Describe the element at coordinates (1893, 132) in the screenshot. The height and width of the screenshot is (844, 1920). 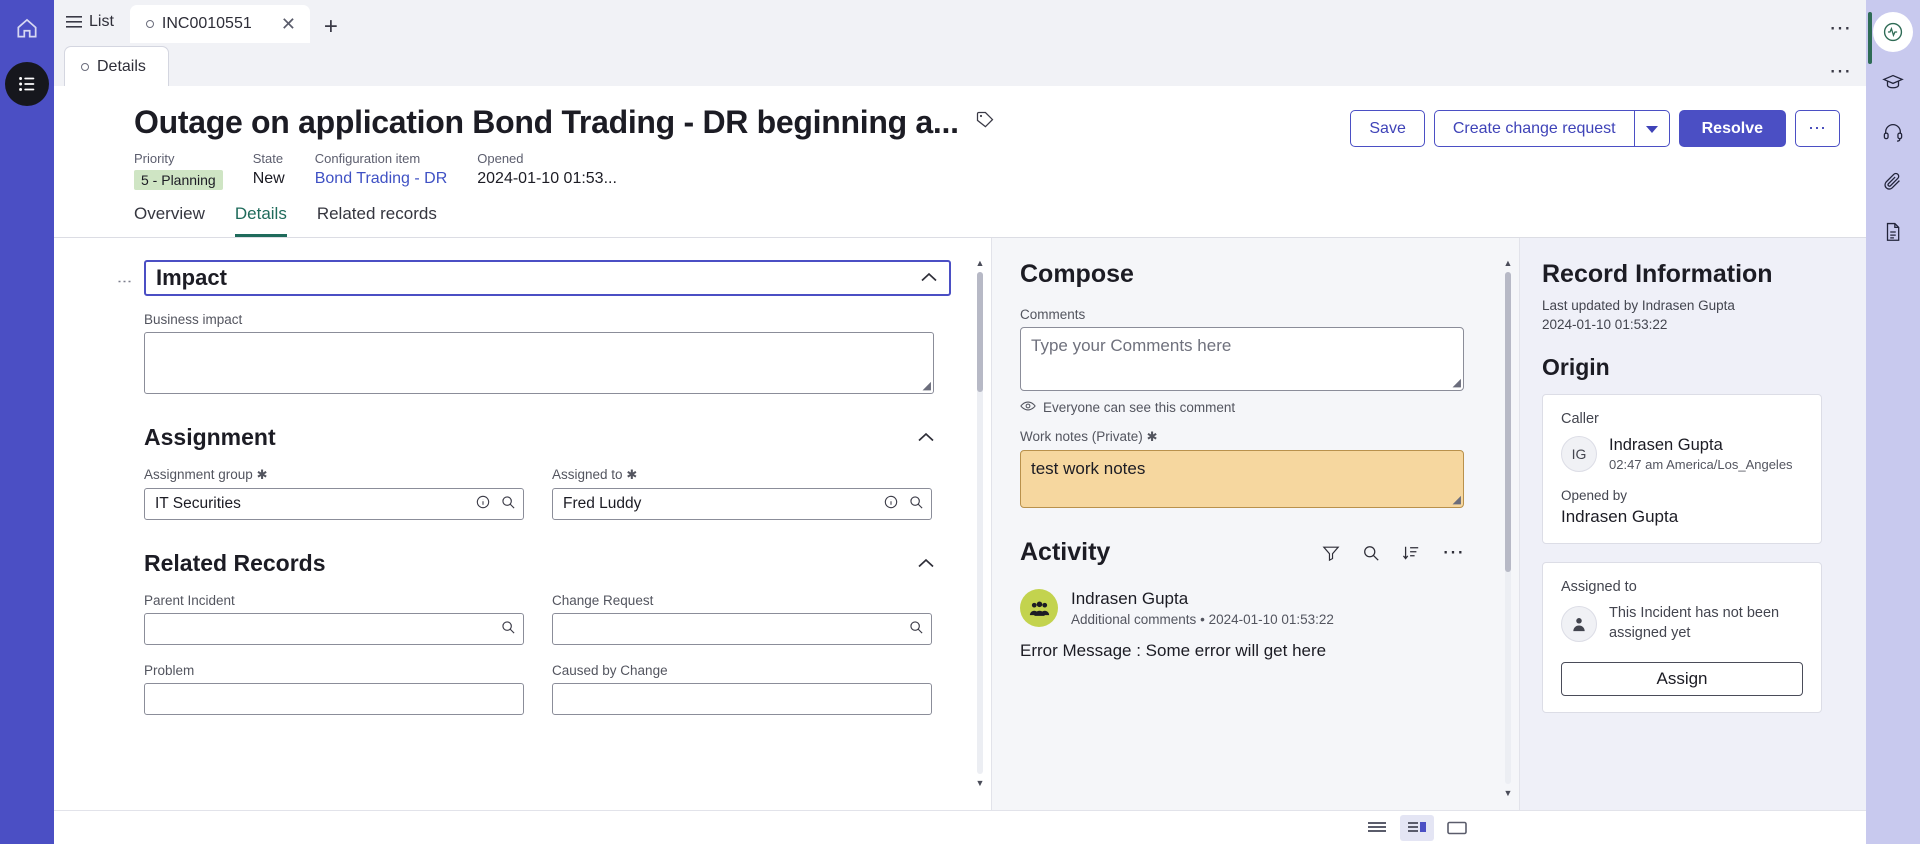
I see `headset-icon` at that location.